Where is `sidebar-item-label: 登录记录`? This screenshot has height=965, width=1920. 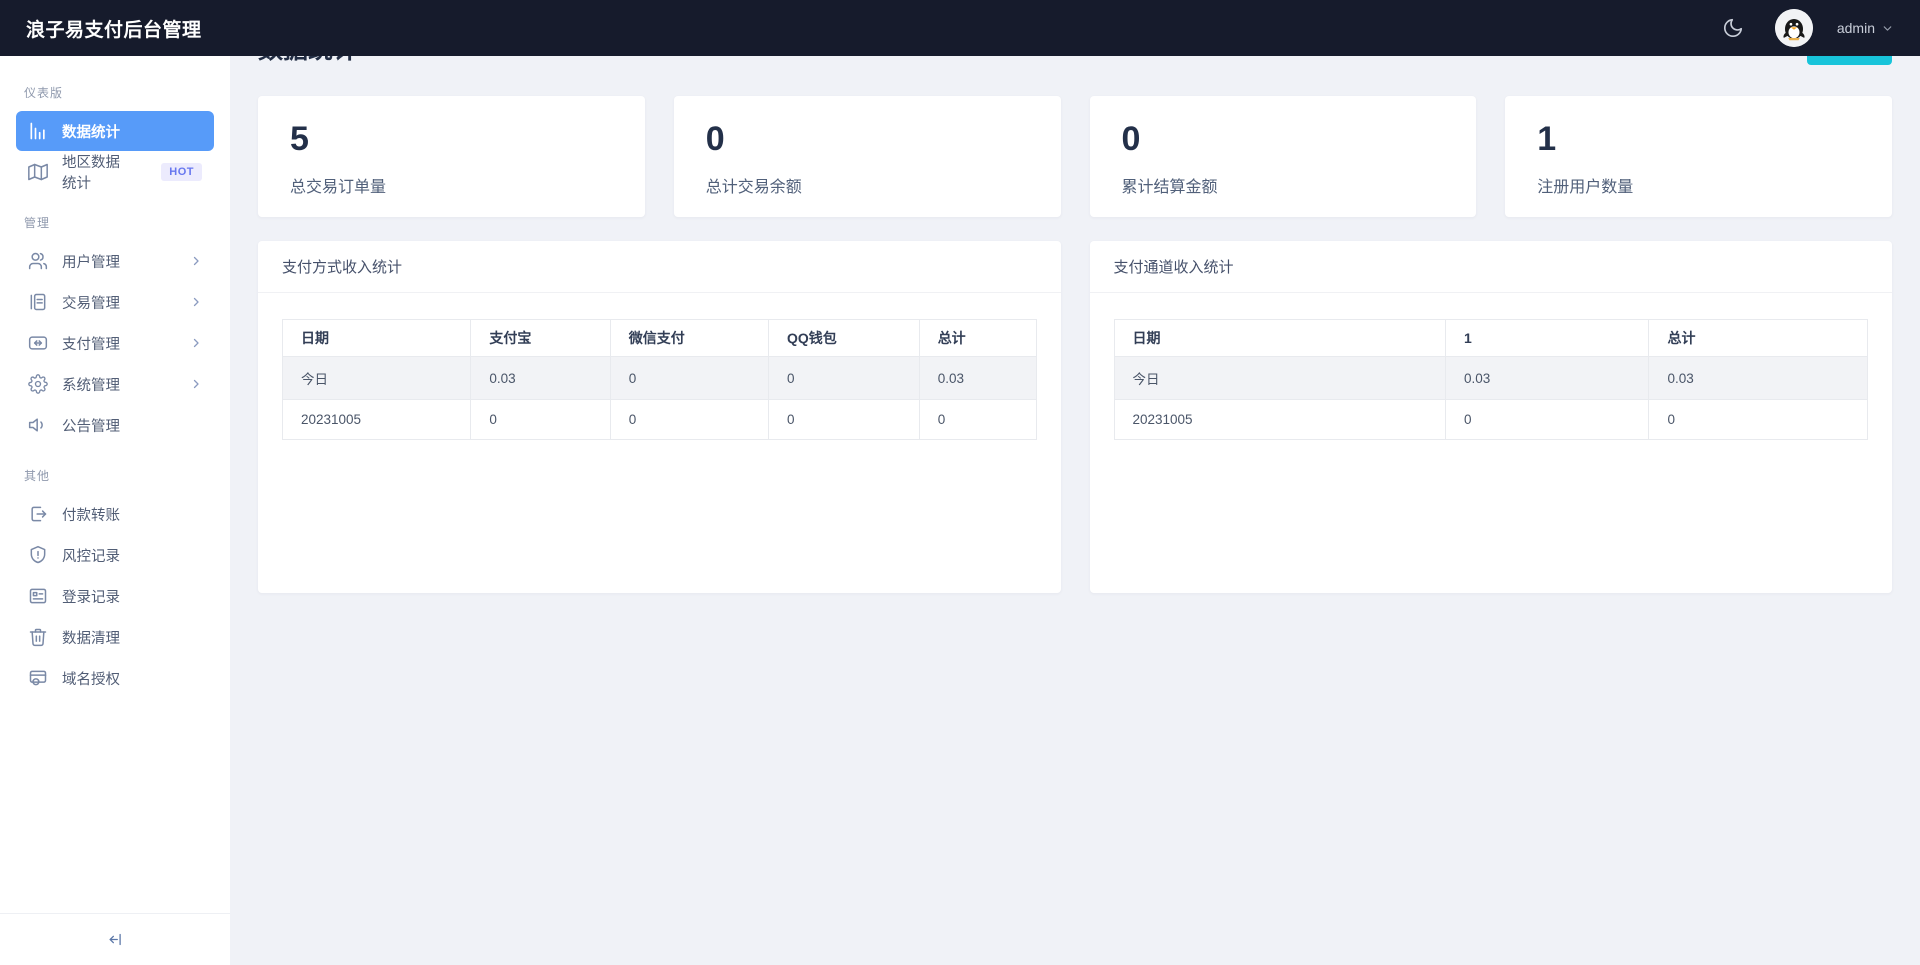
sidebar-item-label: 登录记录 is located at coordinates (91, 597).